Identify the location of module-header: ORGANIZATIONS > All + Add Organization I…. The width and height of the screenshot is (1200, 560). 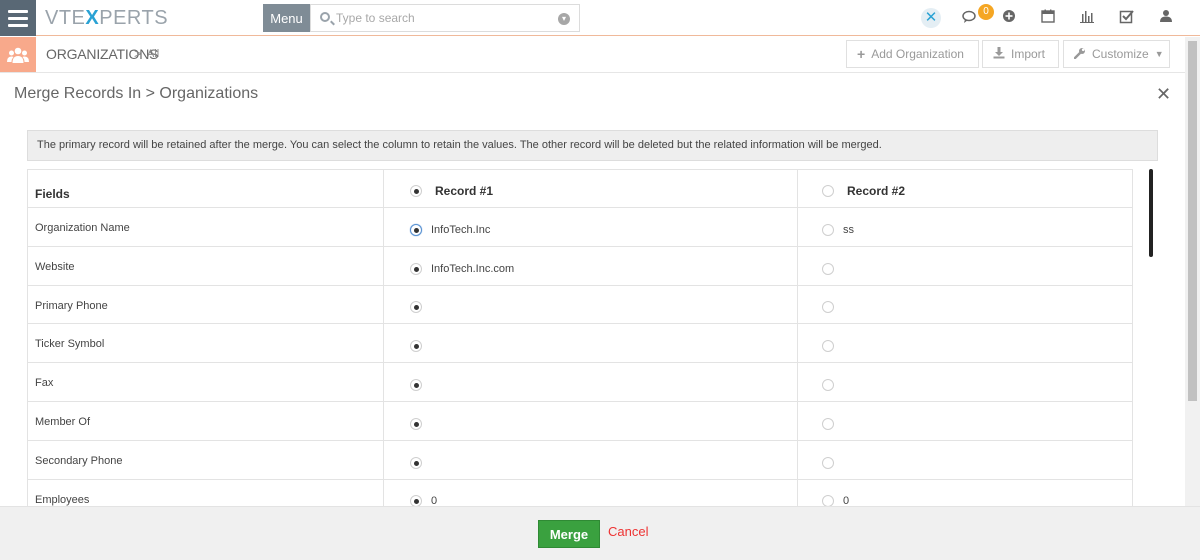
(600, 55).